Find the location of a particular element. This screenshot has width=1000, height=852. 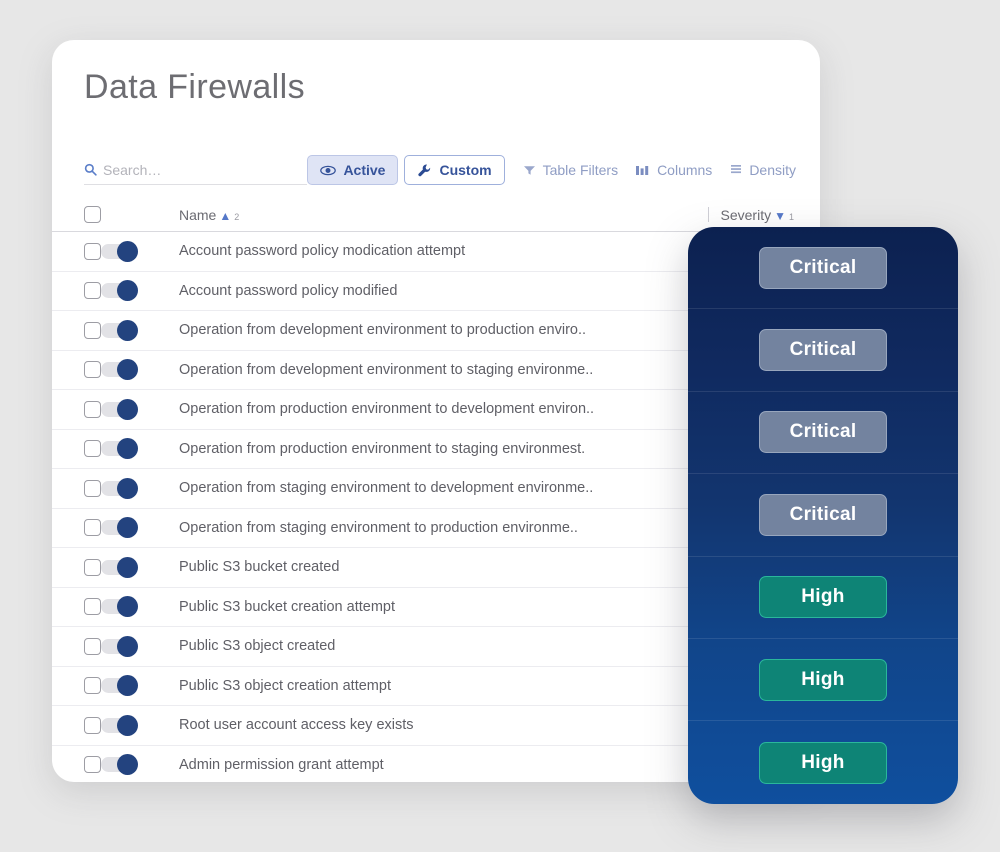

sort-desc-icon: ▼ is located at coordinates (780, 216).